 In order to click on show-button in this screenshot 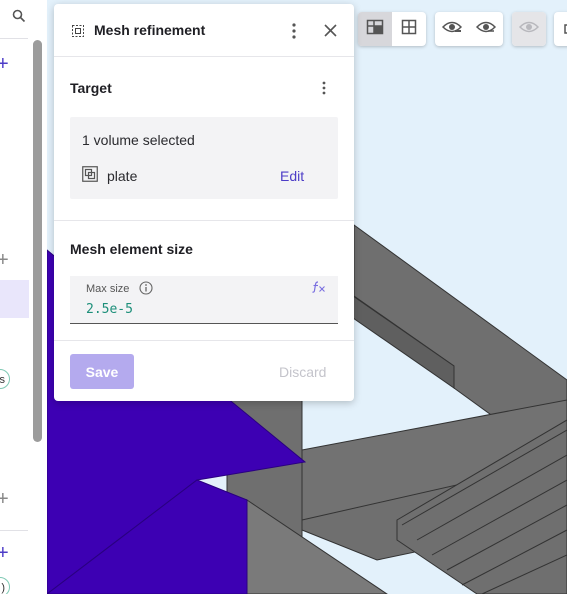, I will do `click(486, 29)`.